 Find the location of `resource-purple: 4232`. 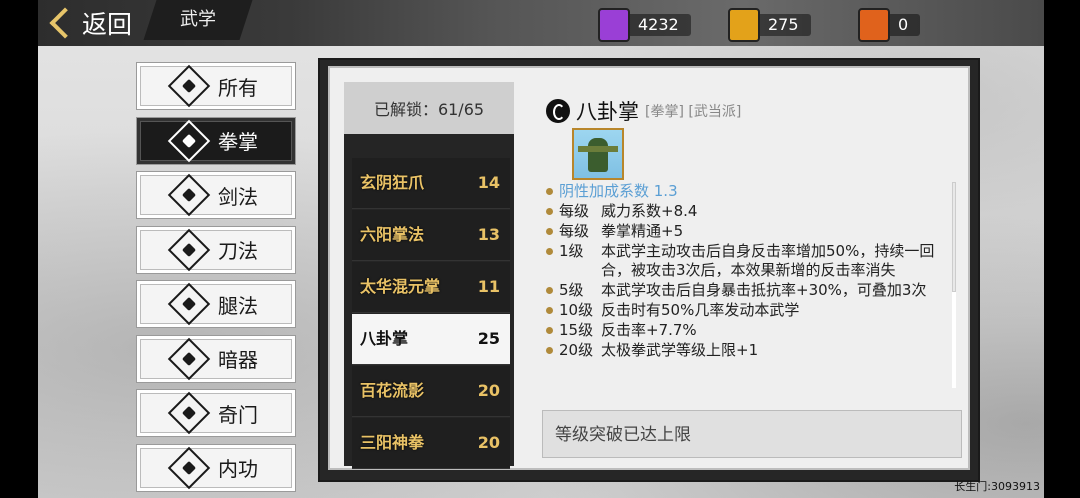

resource-purple: 4232 is located at coordinates (644, 25).